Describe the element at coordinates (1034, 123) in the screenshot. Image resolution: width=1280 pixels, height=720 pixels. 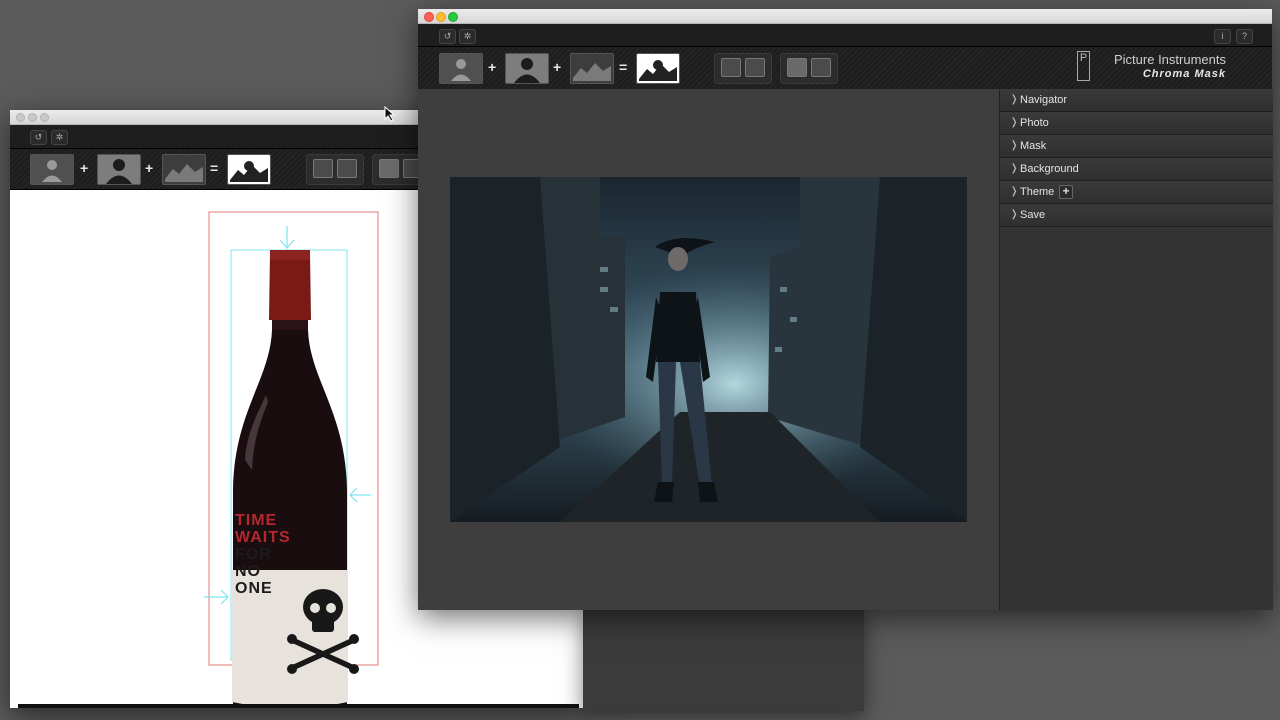
I see `panel-item-label: Photo` at that location.